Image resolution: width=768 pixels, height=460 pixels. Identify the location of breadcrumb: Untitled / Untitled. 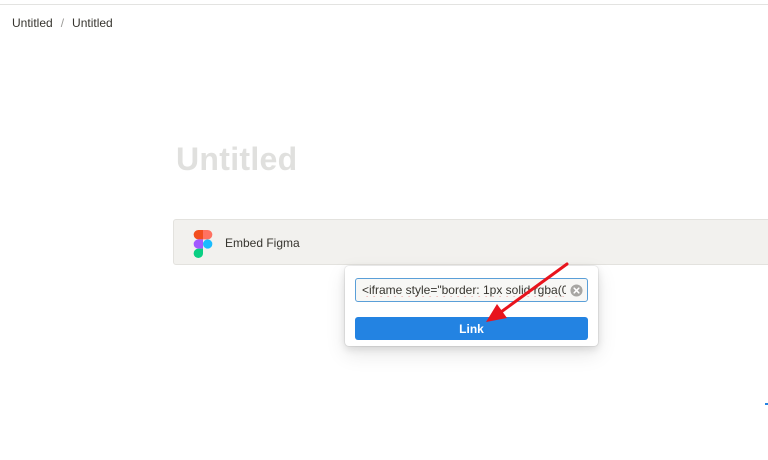
(62, 23).